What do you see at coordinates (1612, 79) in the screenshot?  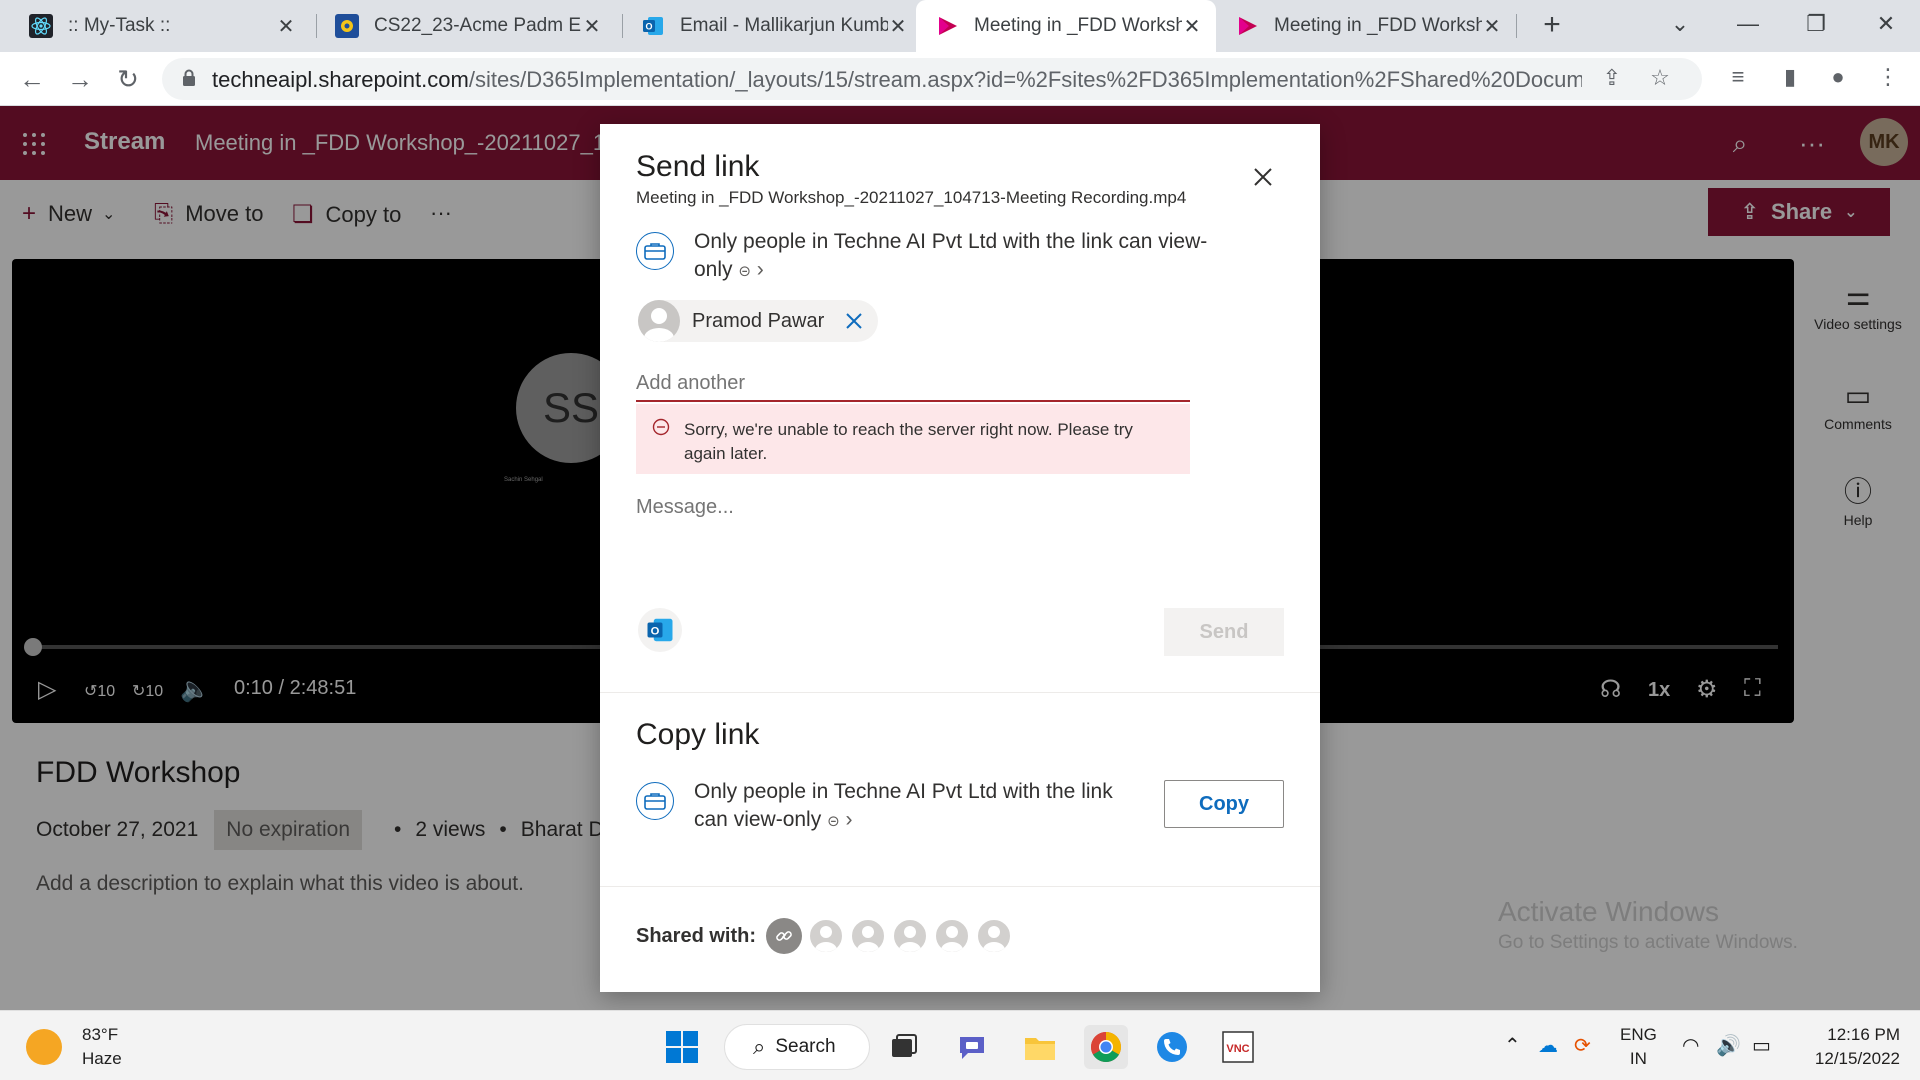 I see `share-page-icon: ⇪` at bounding box center [1612, 79].